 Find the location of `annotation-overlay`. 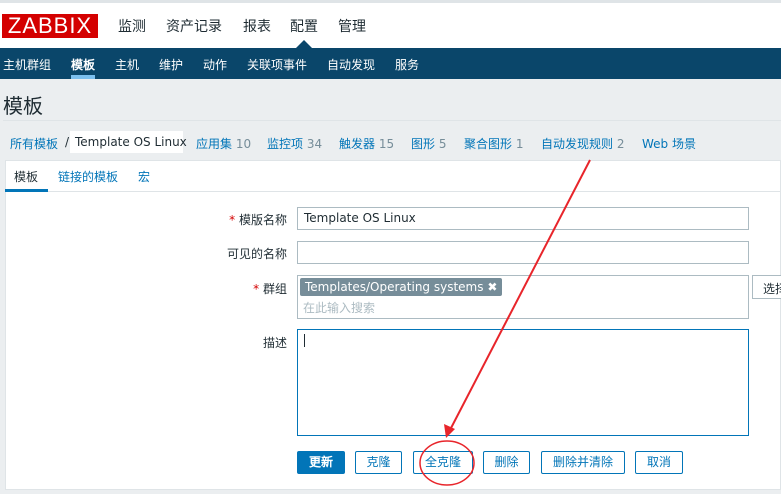

annotation-overlay is located at coordinates (505, 322).